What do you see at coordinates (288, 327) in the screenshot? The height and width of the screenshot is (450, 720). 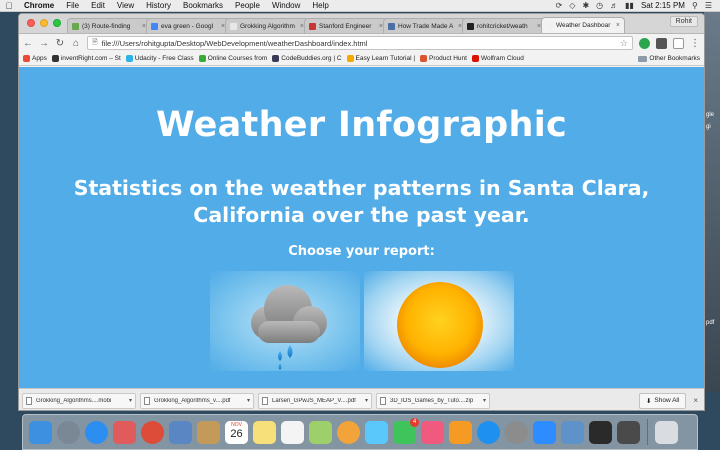 I see `rain-cloud-icon` at bounding box center [288, 327].